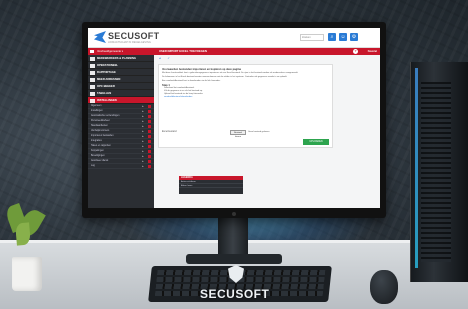 The image size is (468, 309). What do you see at coordinates (169, 132) in the screenshot?
I see `file-label: Excel-bestand` at bounding box center [169, 132].